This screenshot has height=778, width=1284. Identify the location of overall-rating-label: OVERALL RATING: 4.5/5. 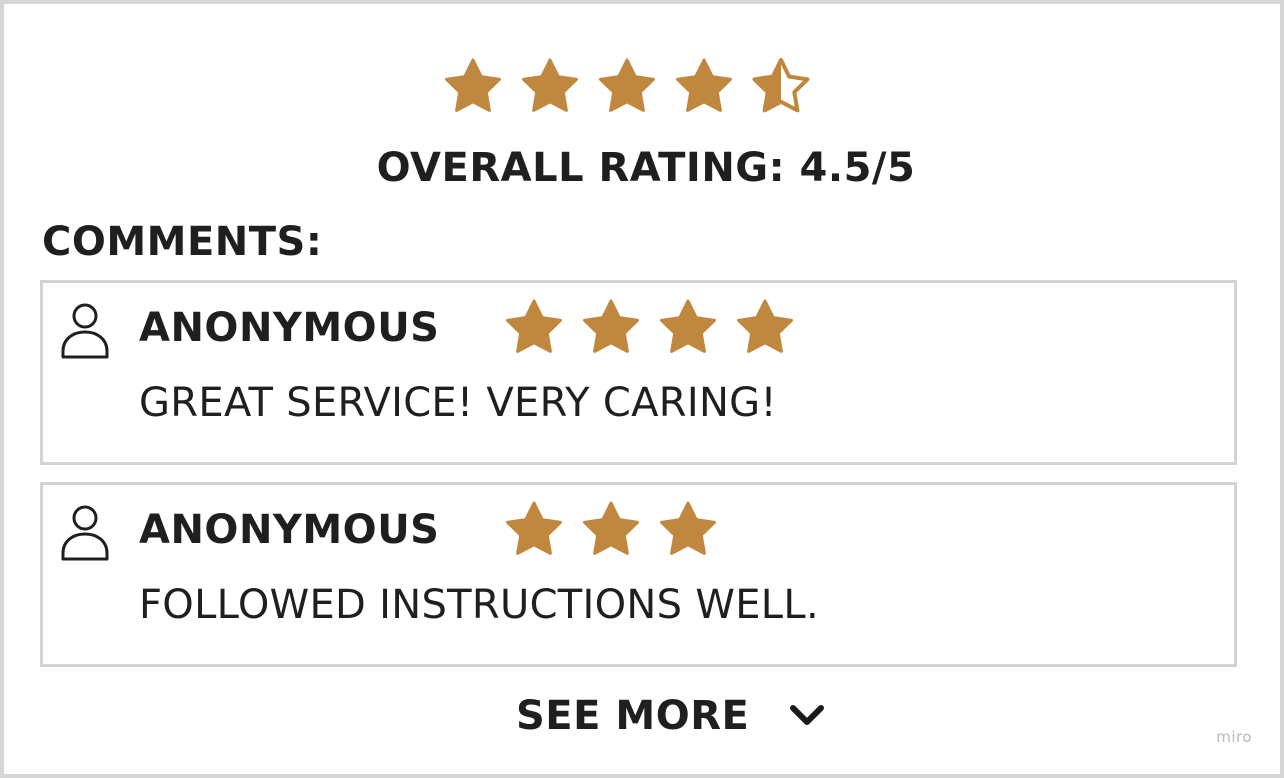
(646, 168).